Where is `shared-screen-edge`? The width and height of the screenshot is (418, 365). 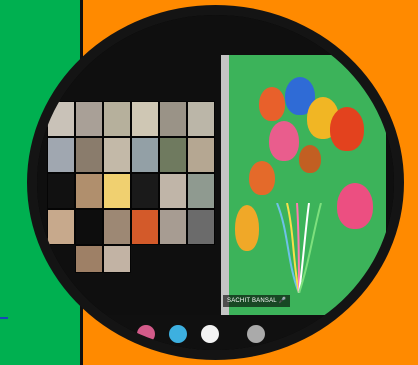
shared-screen-edge is located at coordinates (225, 185).